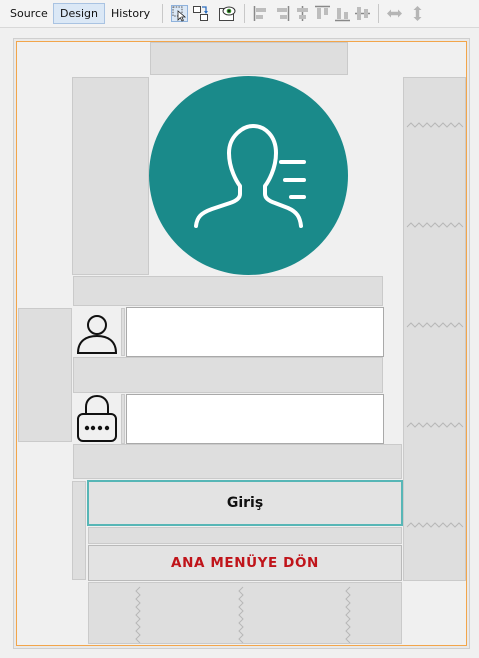  I want to click on tab-history: History, so click(130, 13).